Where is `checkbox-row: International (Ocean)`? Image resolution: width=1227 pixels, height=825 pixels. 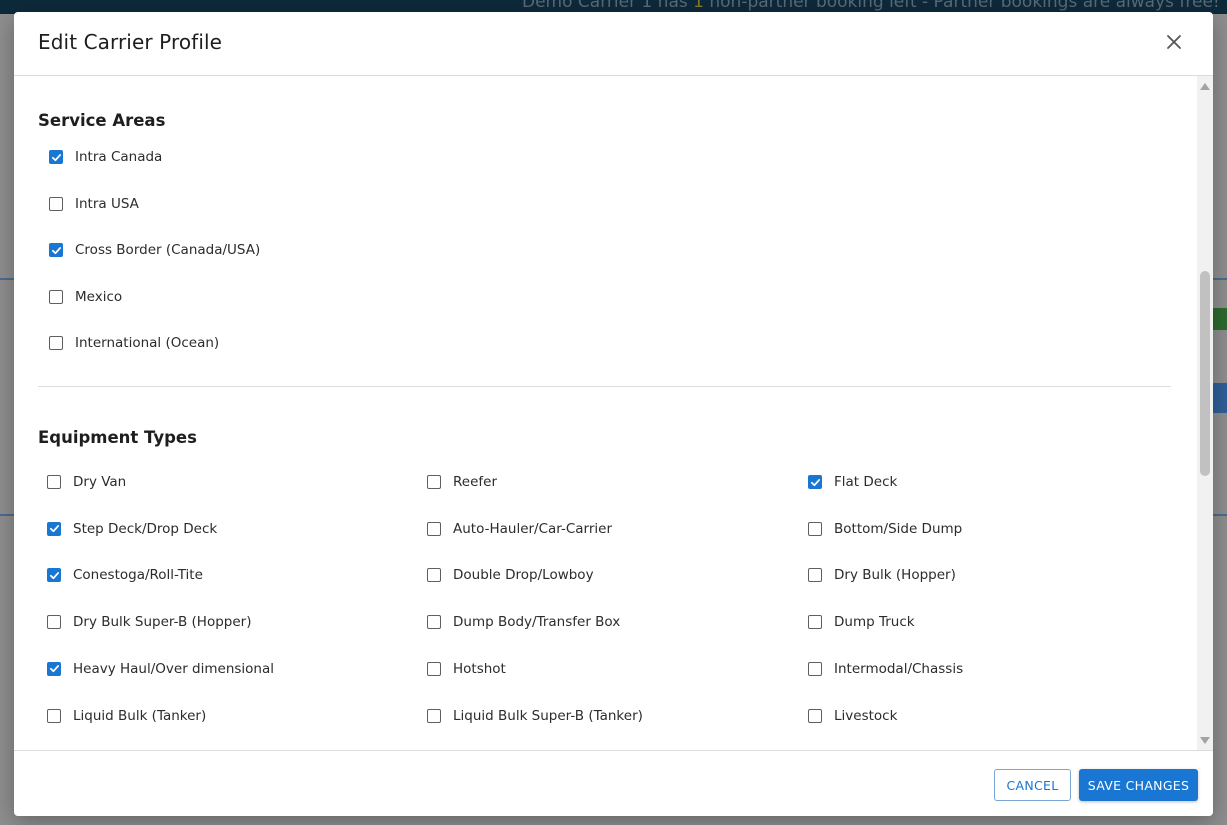 checkbox-row: International (Ocean) is located at coordinates (134, 343).